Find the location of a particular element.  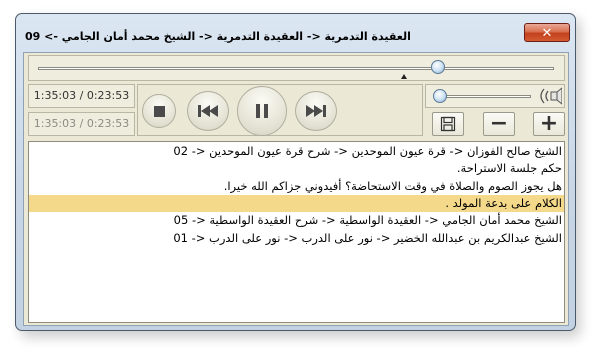

pause-button is located at coordinates (262, 111).